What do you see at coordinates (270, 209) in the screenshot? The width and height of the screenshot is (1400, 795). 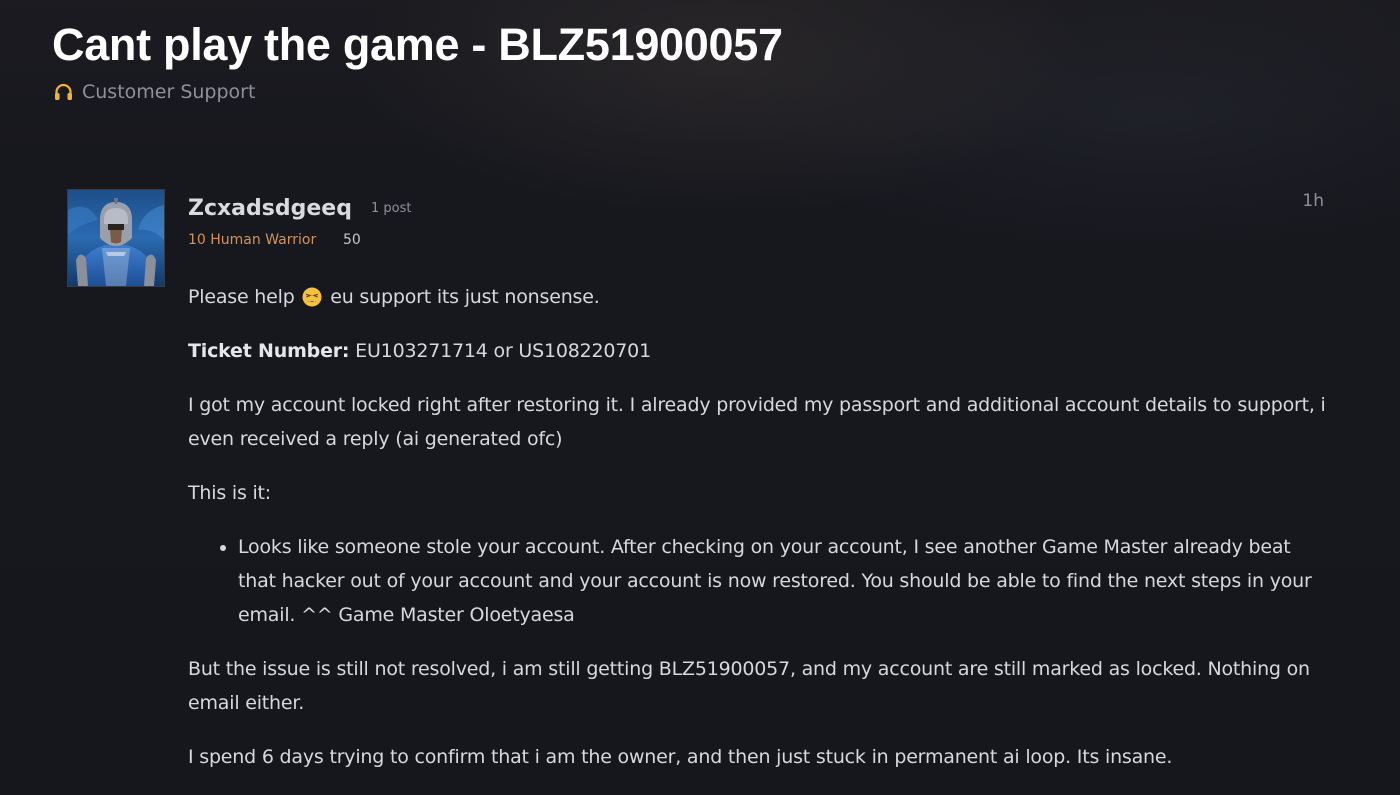 I see `post-author-username: Zcxadsdgeeq` at bounding box center [270, 209].